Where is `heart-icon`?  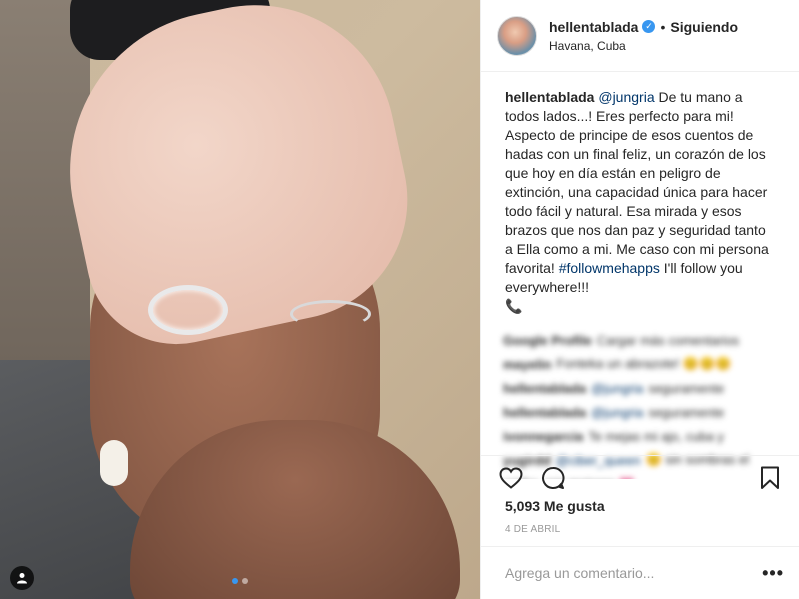 heart-icon is located at coordinates (511, 478).